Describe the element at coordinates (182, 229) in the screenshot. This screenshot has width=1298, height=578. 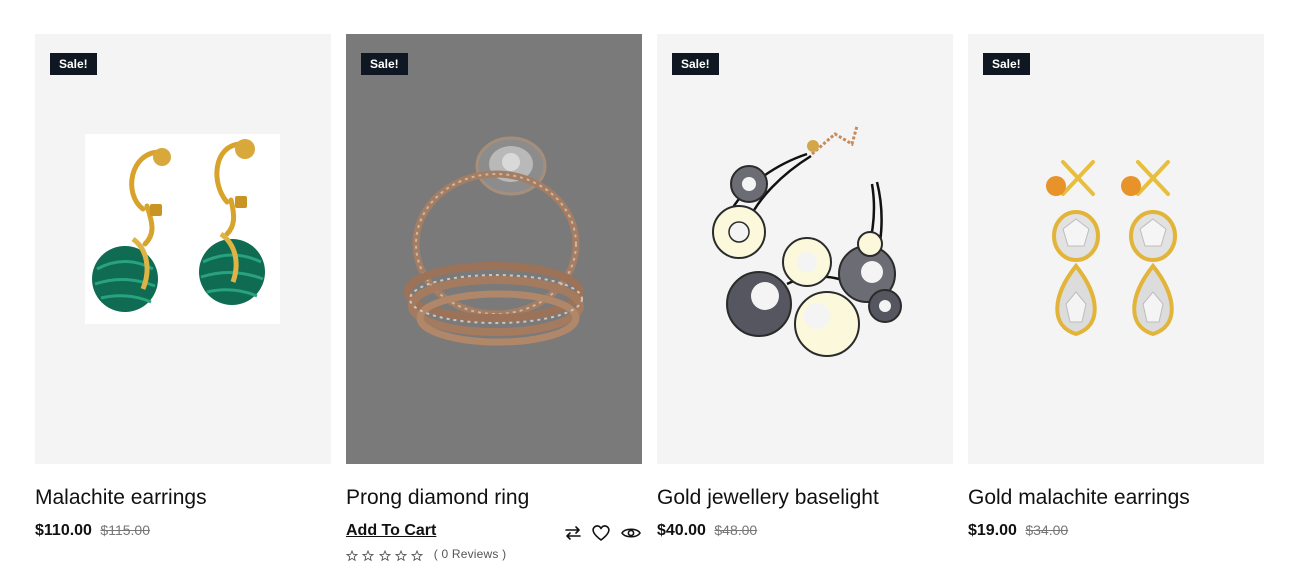
I see `malachite-earrings-image` at that location.